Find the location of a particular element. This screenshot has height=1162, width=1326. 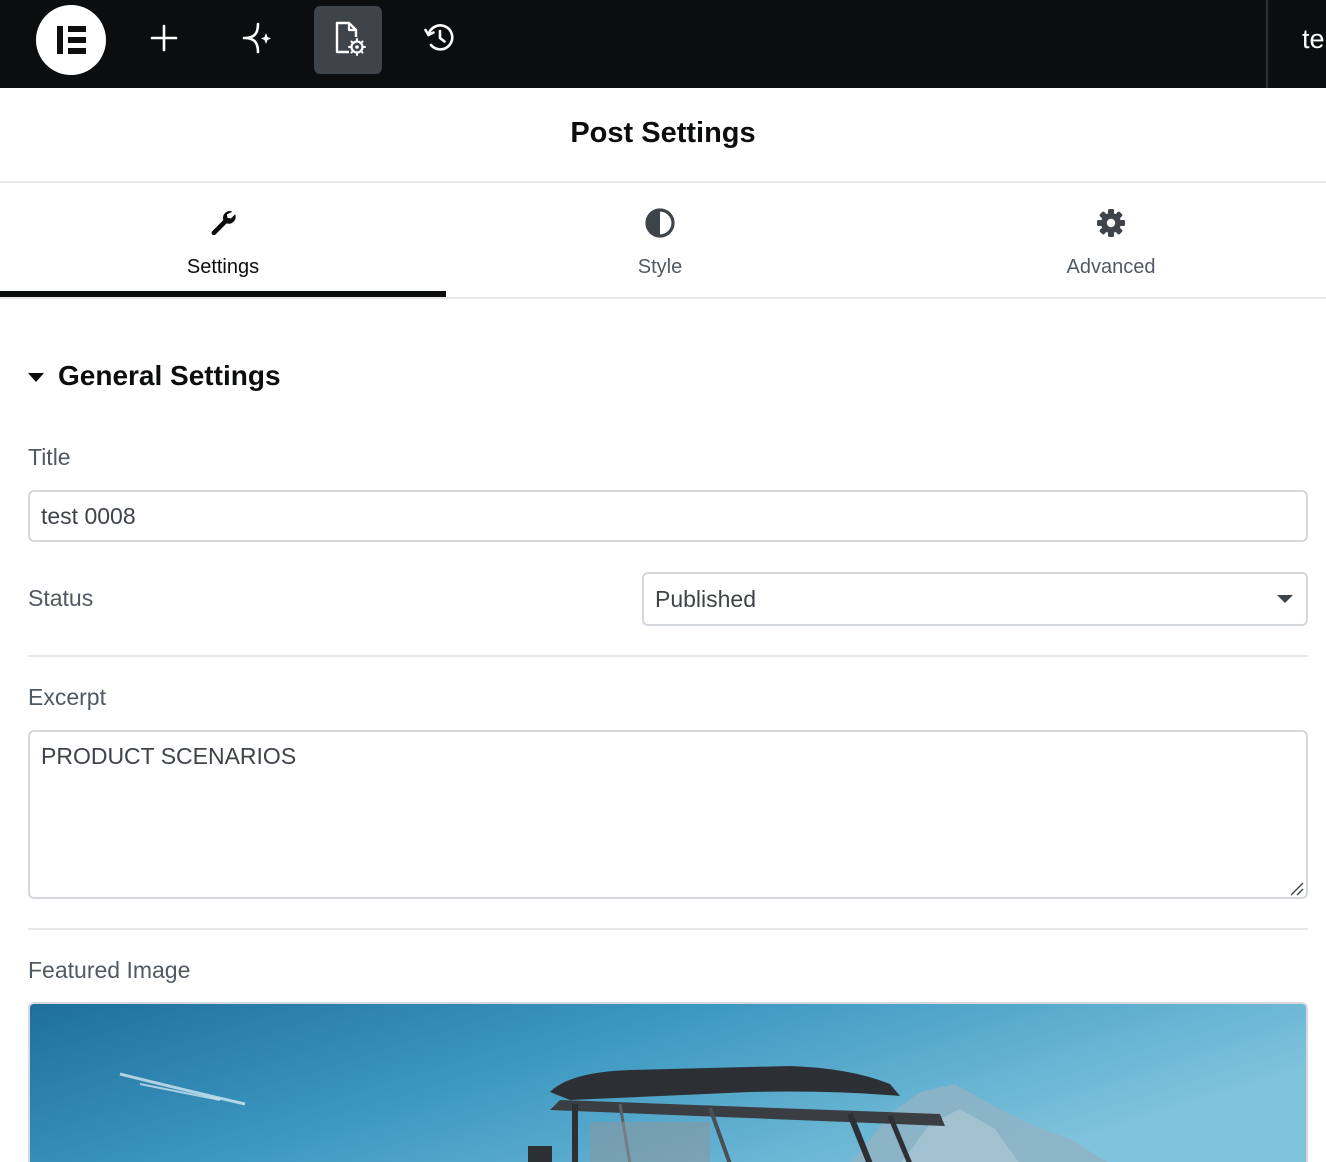

document-title: te is located at coordinates (1313, 39).